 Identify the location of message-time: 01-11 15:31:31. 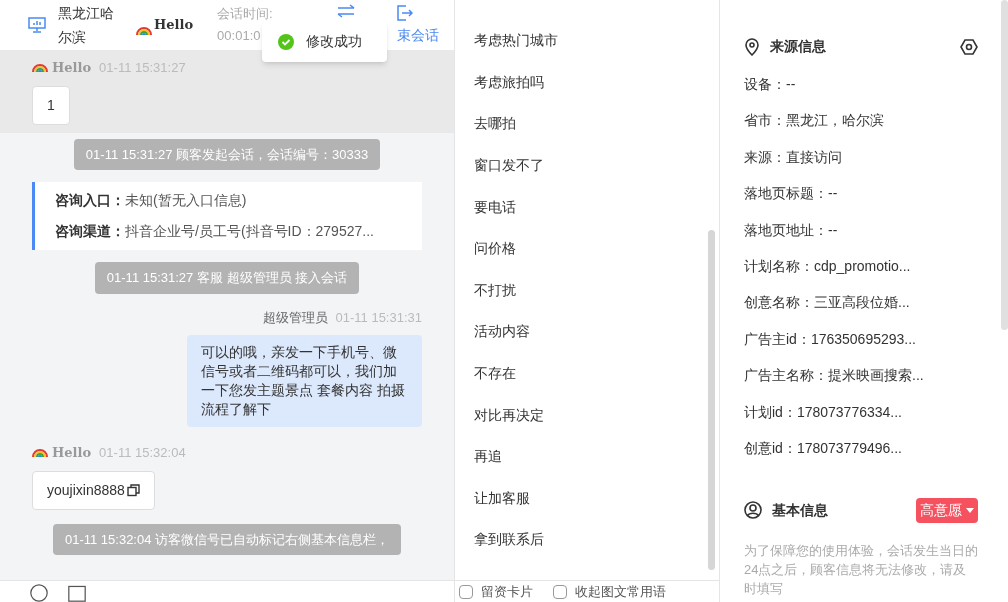
(378, 317).